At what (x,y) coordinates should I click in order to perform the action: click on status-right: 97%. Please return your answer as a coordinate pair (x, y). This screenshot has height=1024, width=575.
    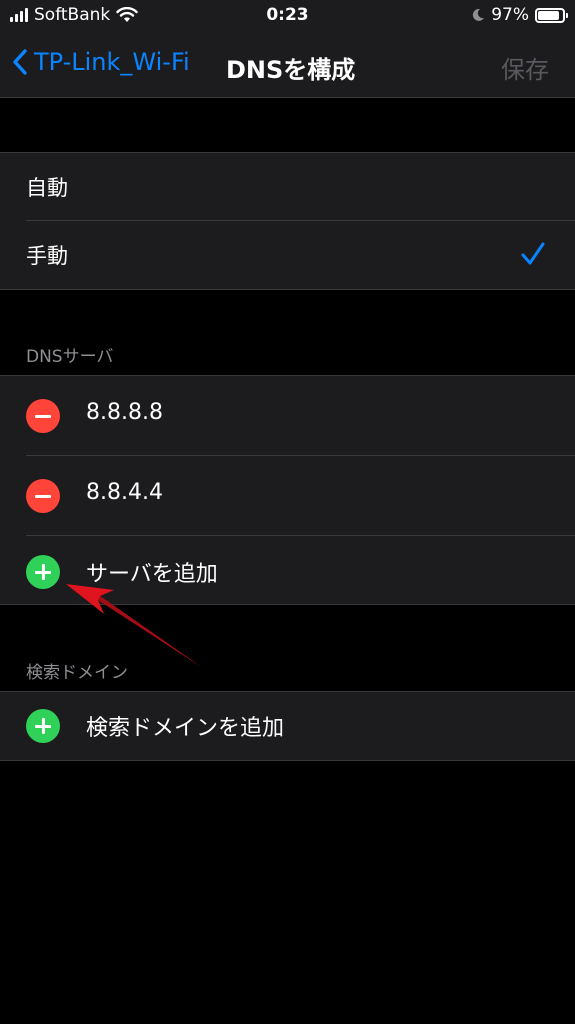
    Looking at the image, I should click on (519, 15).